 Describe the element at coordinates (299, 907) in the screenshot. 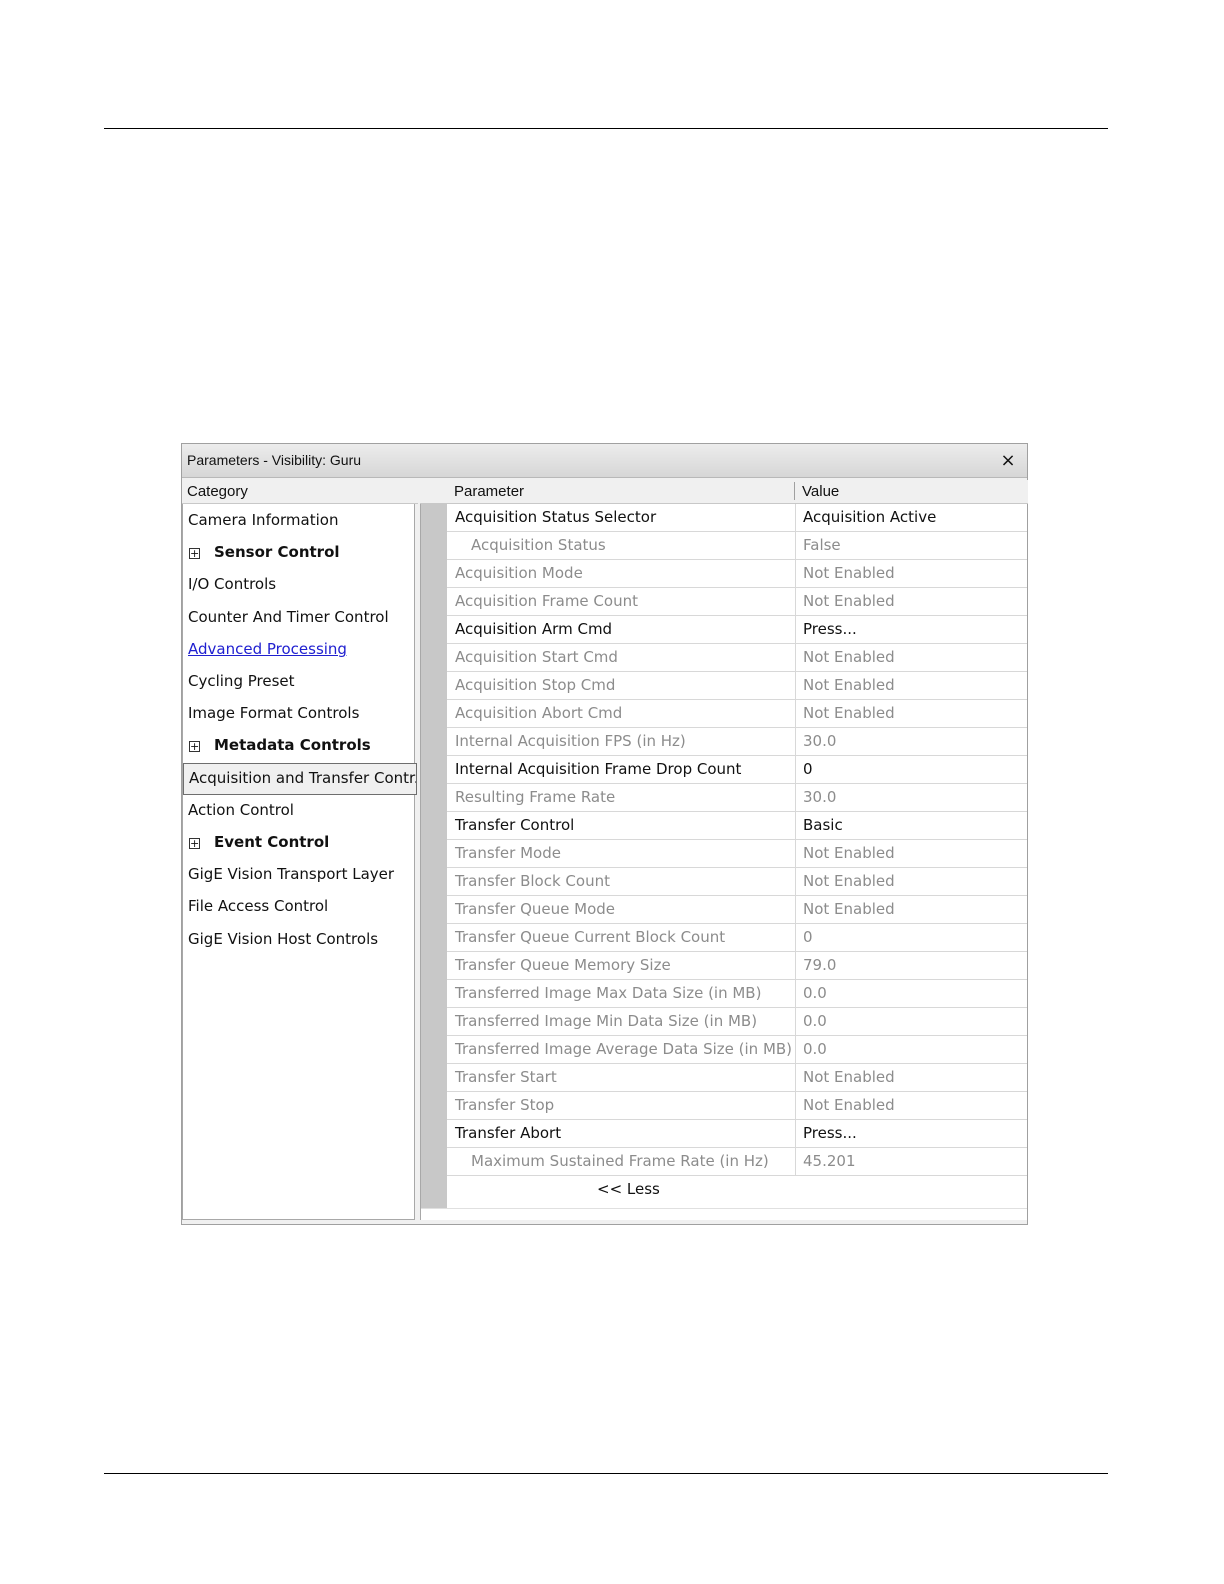

I see `category-item: File Access Control` at that location.